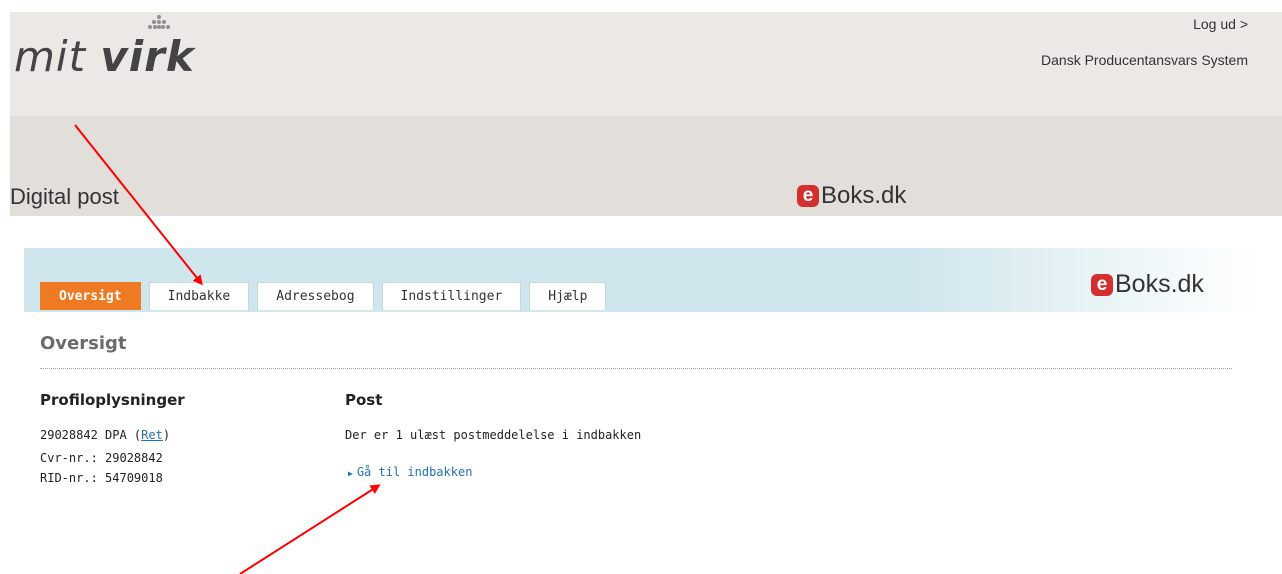  Describe the element at coordinates (112, 400) in the screenshot. I see `profile-title: Profiloplysninger` at that location.